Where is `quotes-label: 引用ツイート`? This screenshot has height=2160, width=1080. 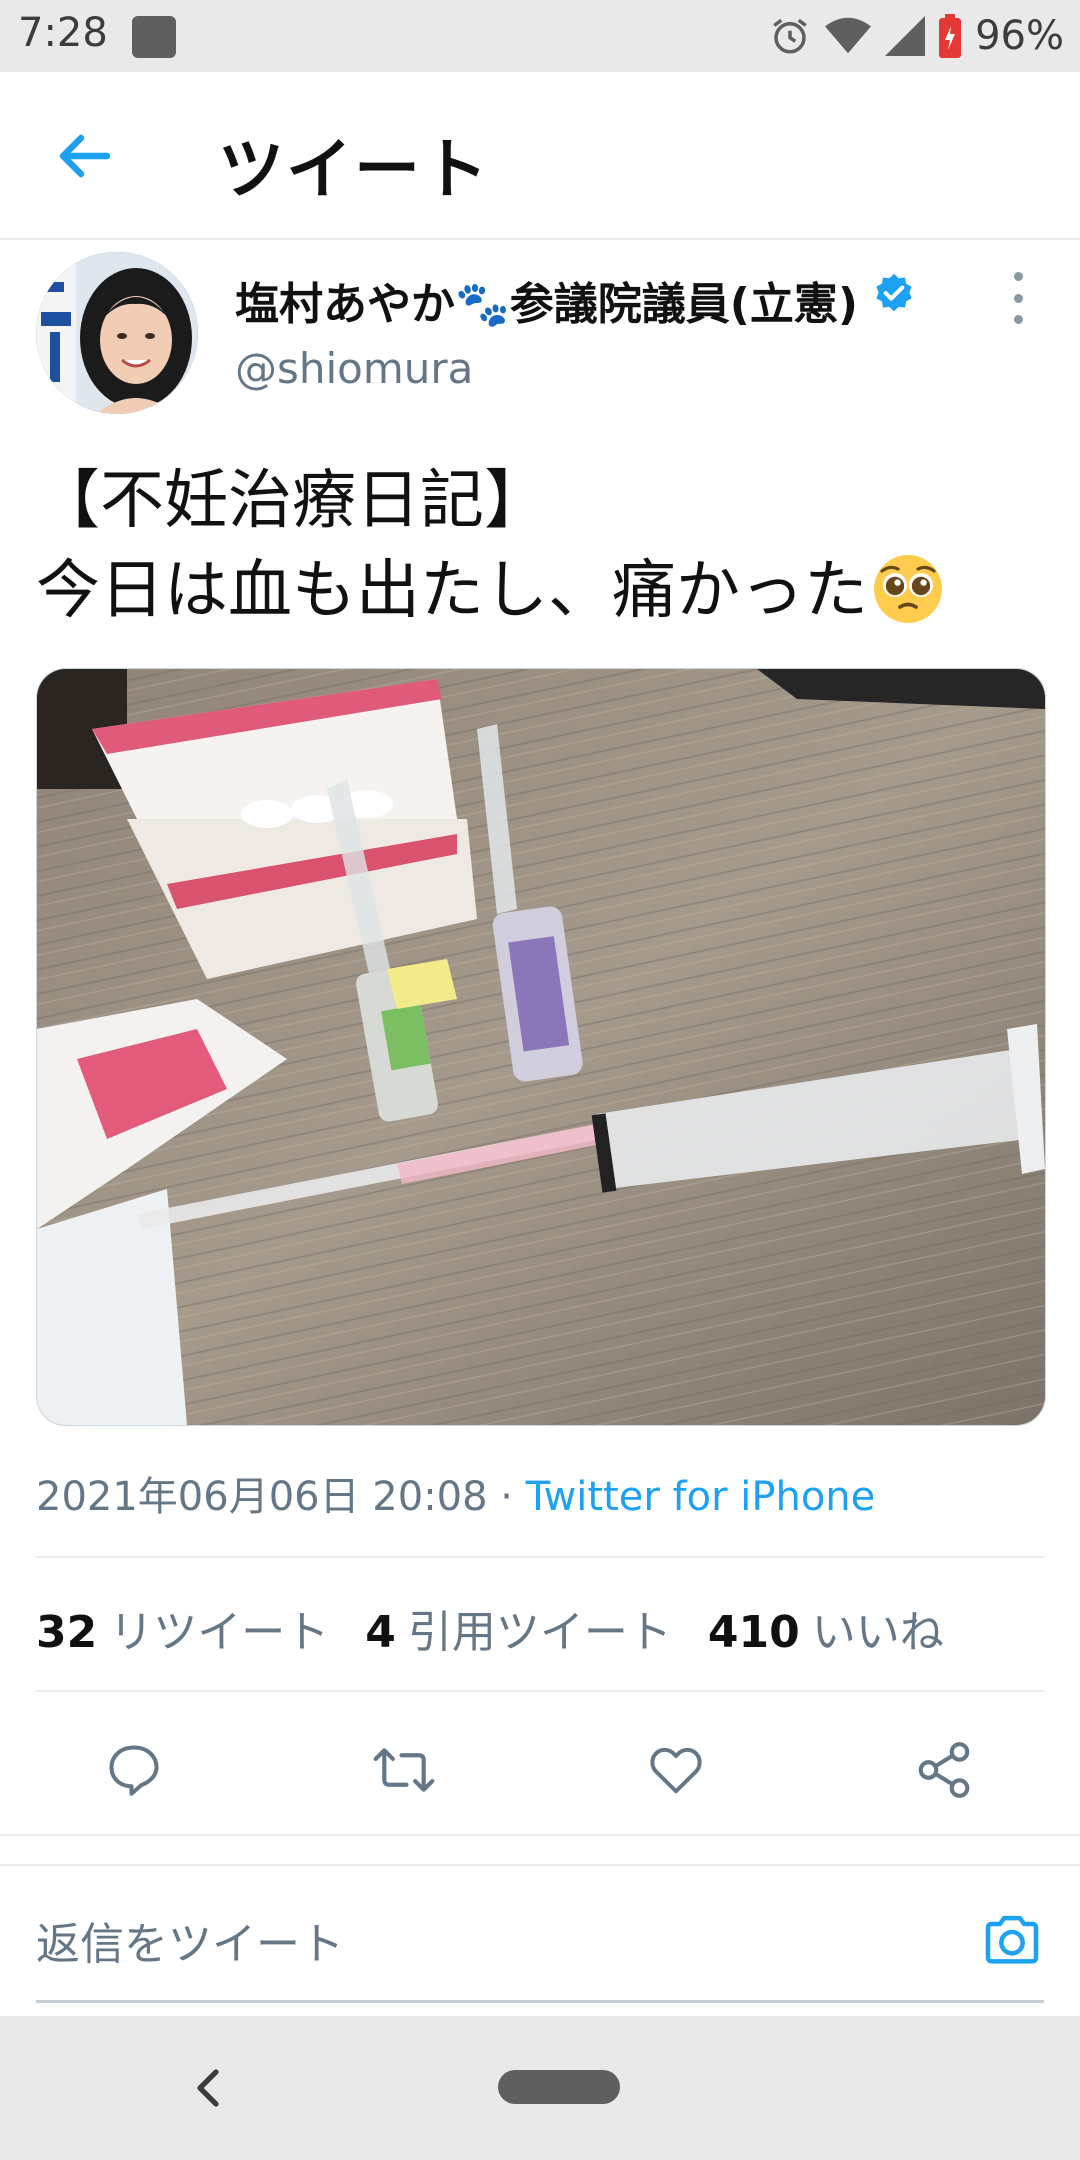 quotes-label: 引用ツイート is located at coordinates (539, 1632).